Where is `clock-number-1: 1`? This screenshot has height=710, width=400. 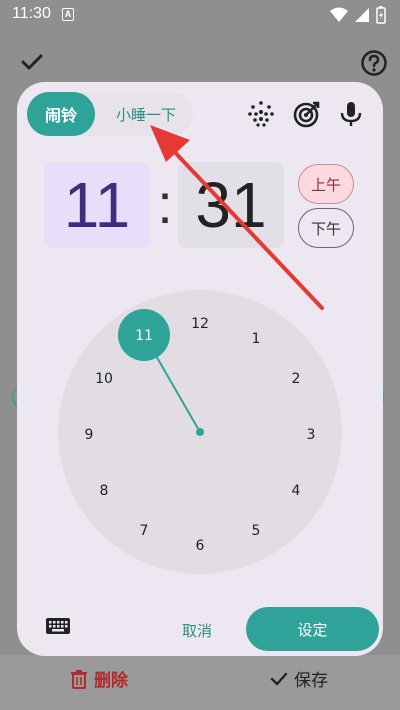
clock-number-1: 1 is located at coordinates (256, 339).